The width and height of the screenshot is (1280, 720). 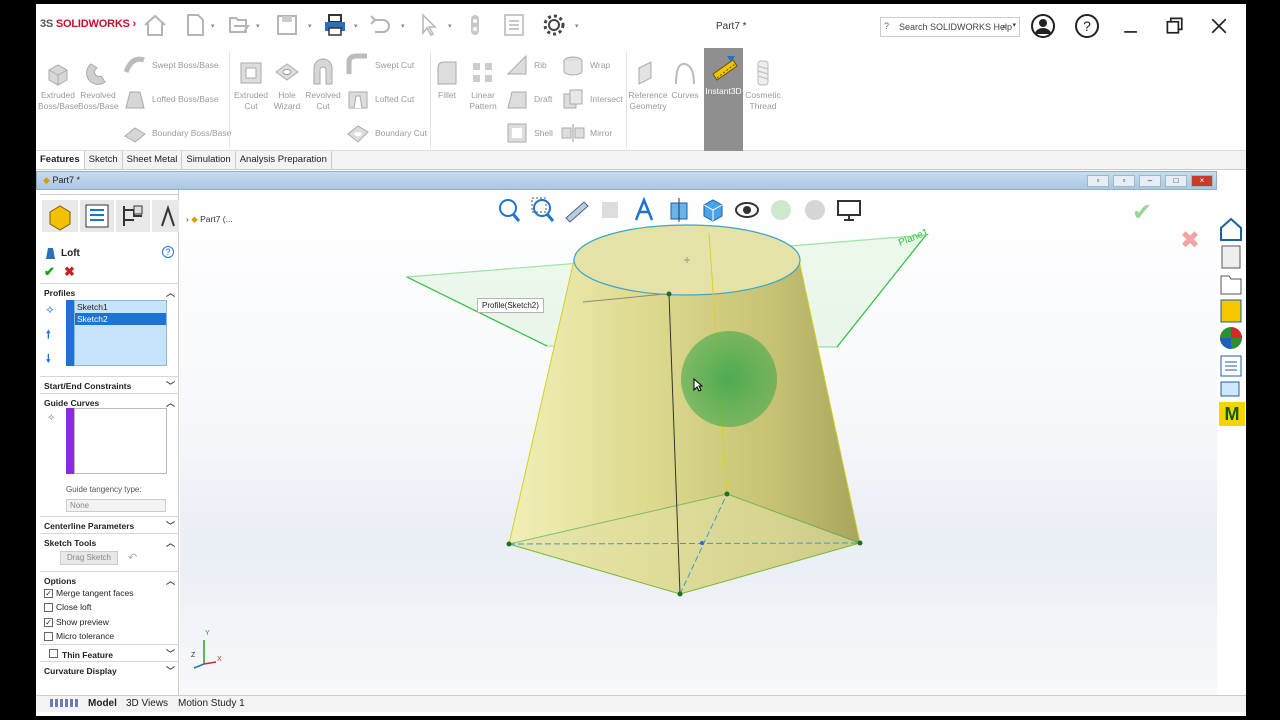 What do you see at coordinates (109, 541) in the screenshot?
I see `sketch-tools-header: Sketch Tools ︿` at bounding box center [109, 541].